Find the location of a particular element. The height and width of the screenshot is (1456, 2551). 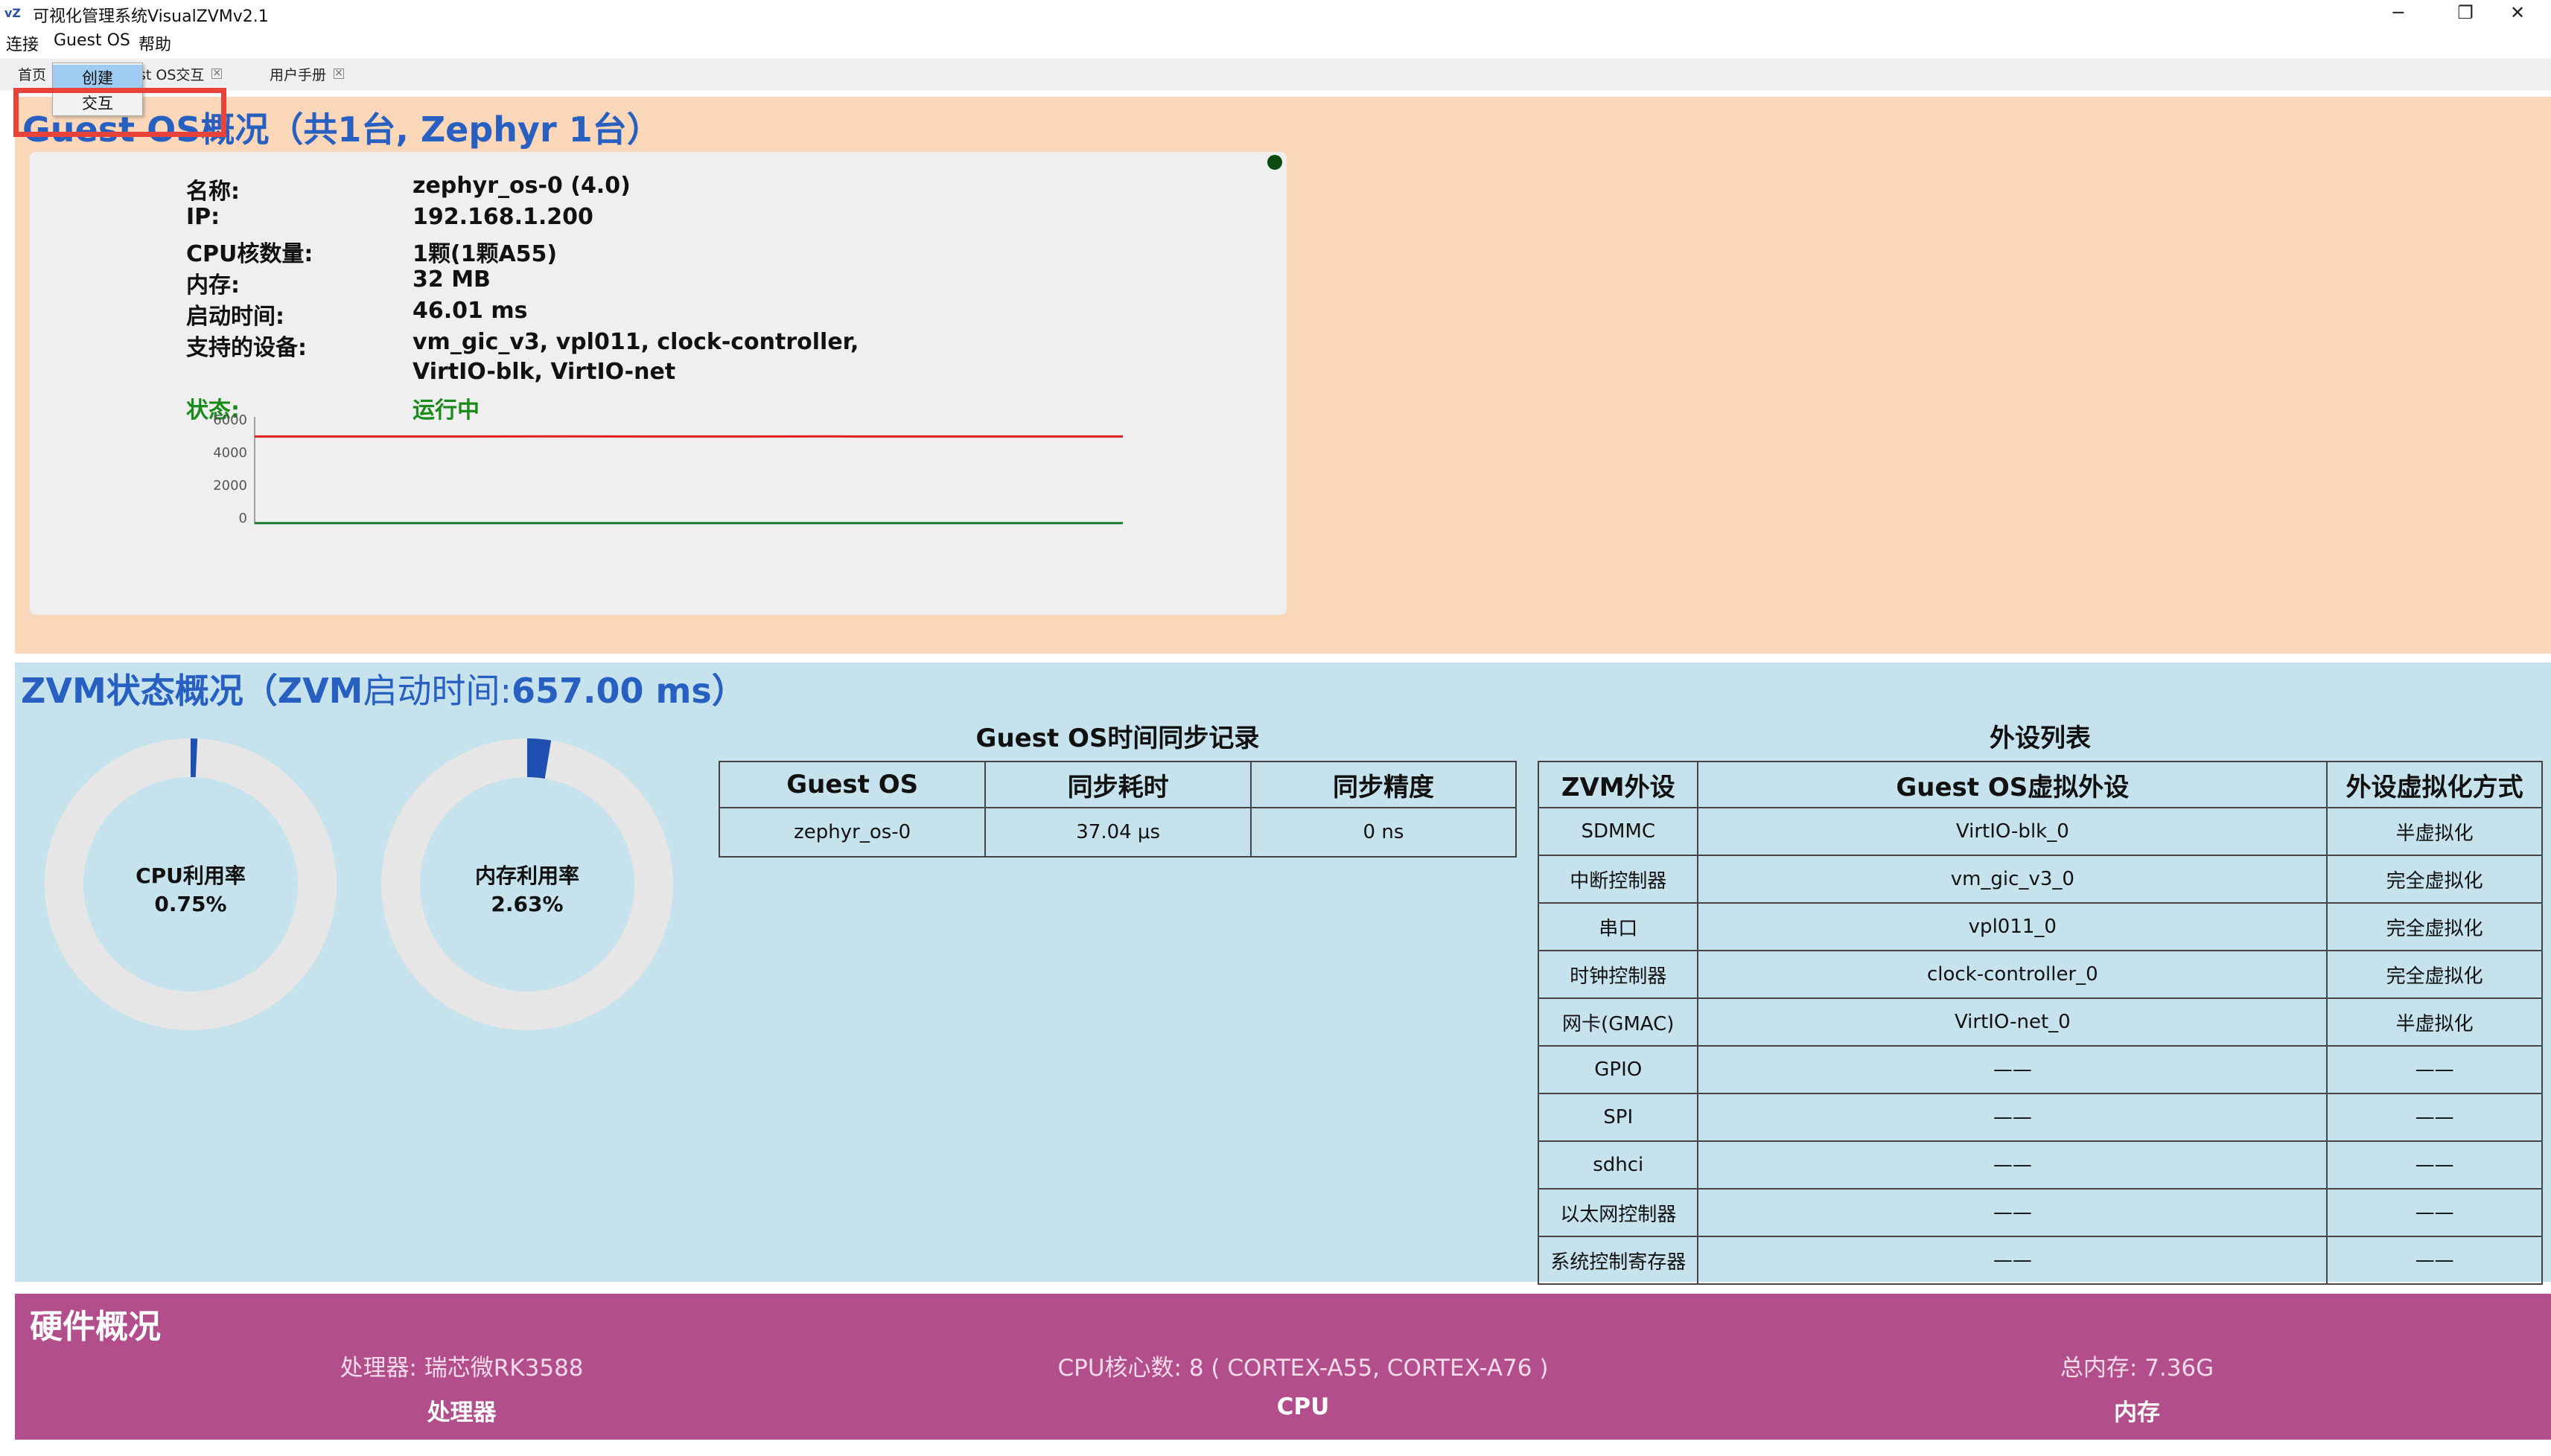

table-cell: 完全虚拟化 is located at coordinates (2434, 974).